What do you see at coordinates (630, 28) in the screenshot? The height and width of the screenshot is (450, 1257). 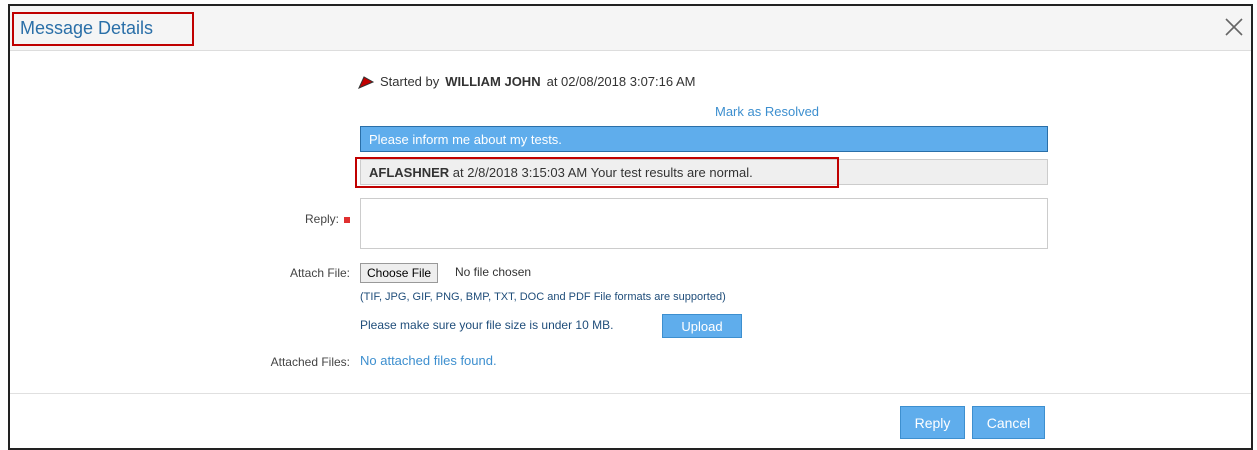 I see `dialog-header: Message Details` at bounding box center [630, 28].